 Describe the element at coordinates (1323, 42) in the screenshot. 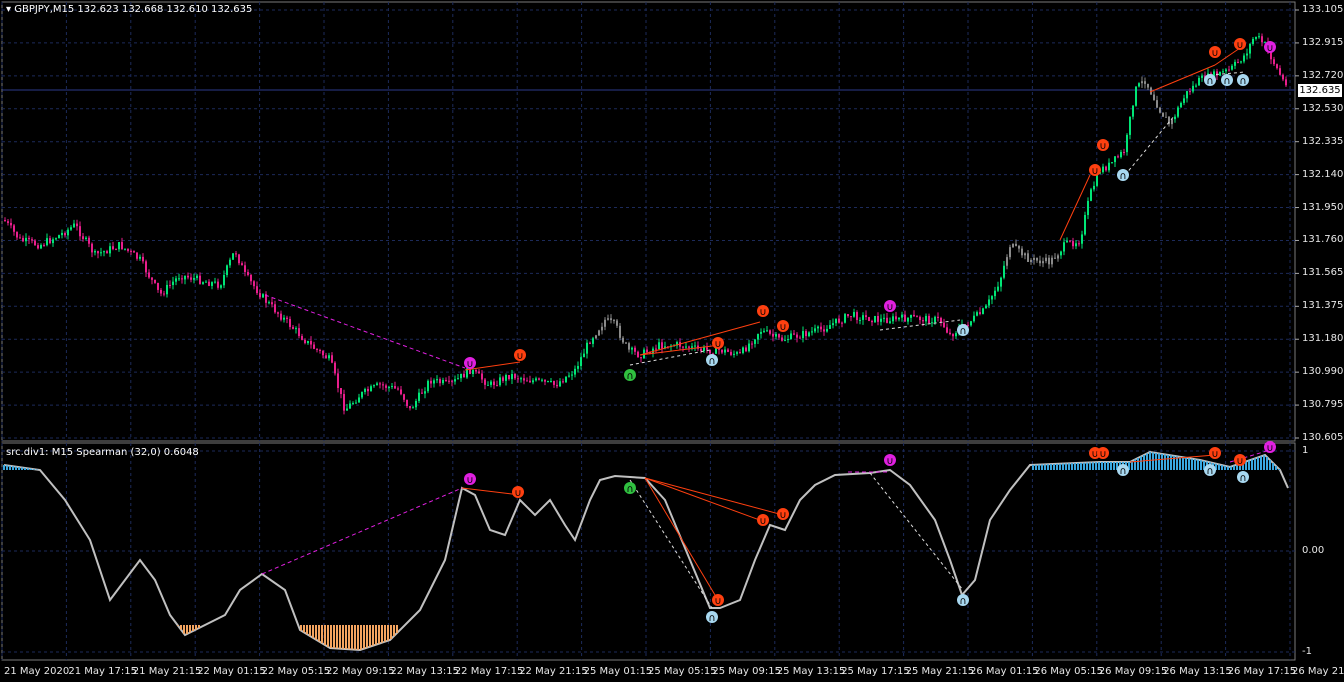

I see `price-axis-label: 132.915` at that location.